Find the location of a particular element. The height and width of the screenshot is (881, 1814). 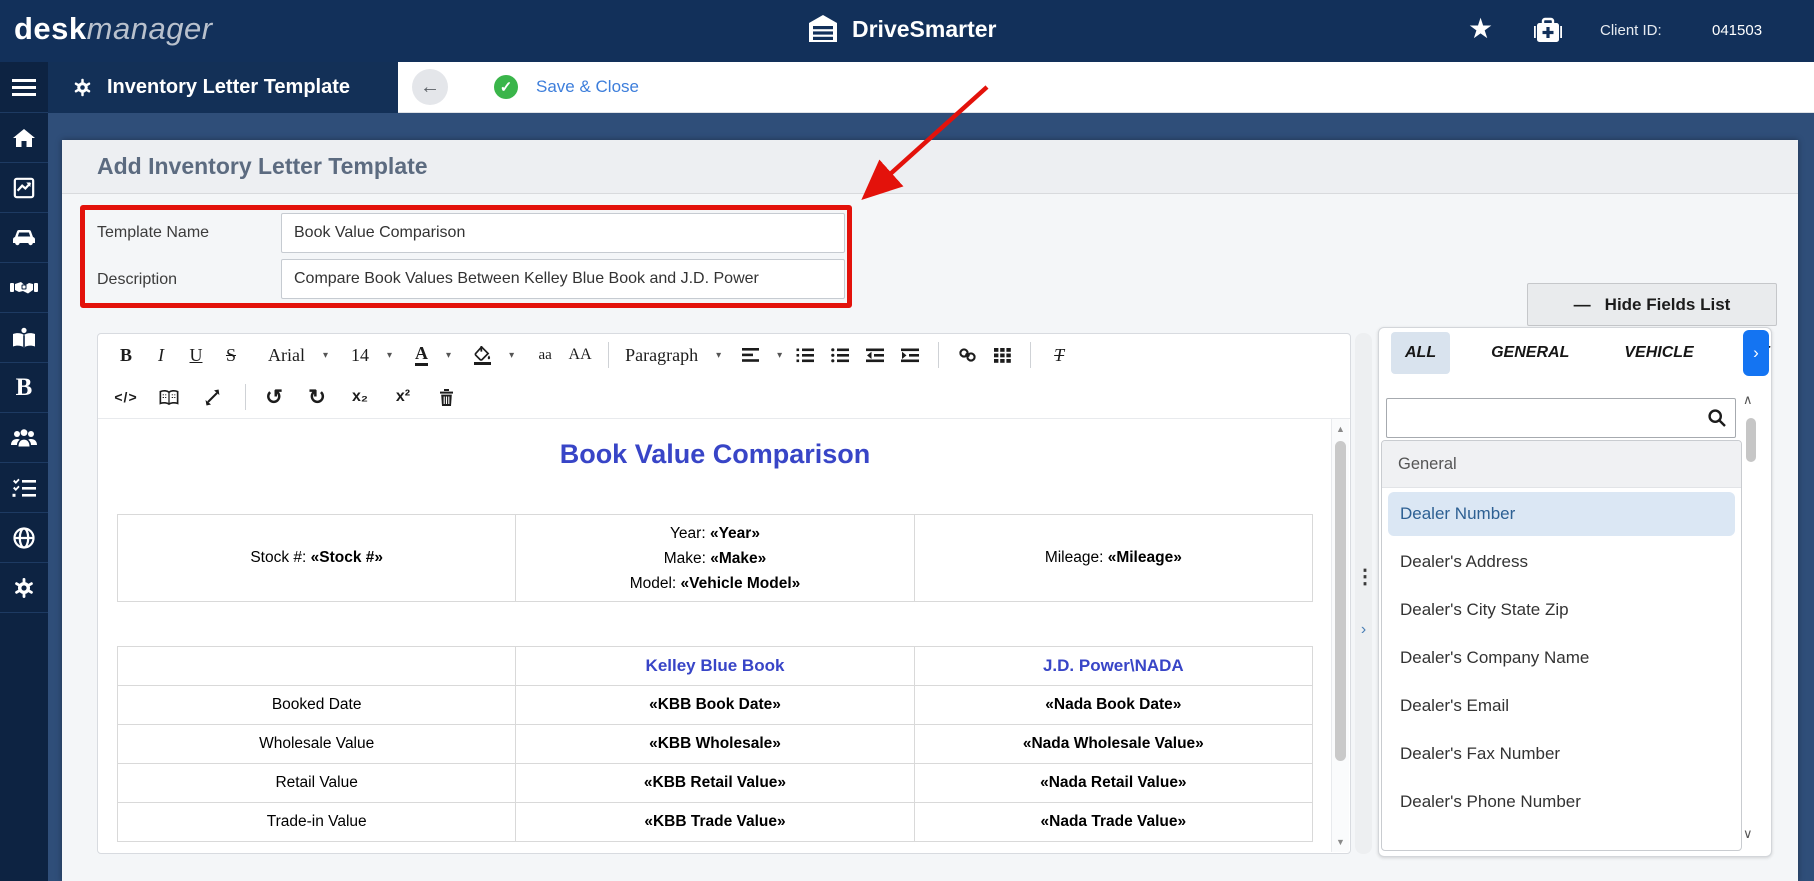

align-left-icon is located at coordinates (751, 355).